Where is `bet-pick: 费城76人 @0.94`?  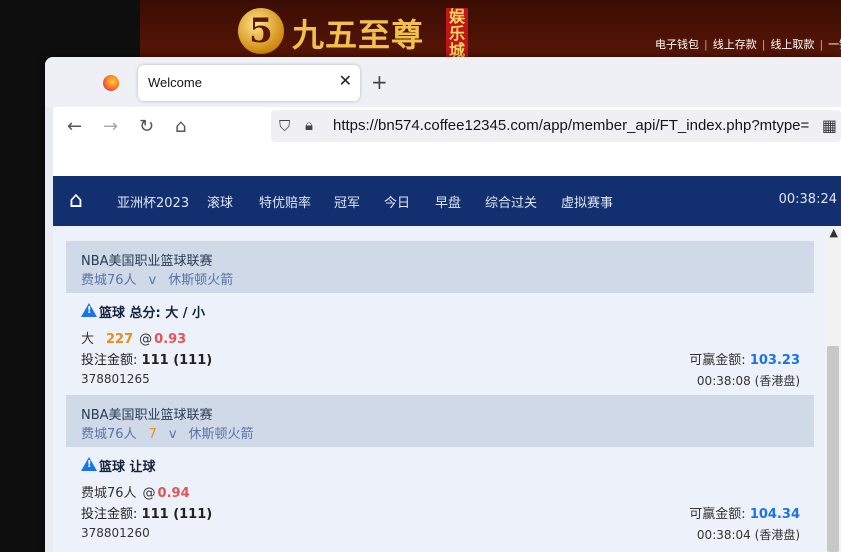 bet-pick: 费城76人 @0.94 is located at coordinates (135, 491).